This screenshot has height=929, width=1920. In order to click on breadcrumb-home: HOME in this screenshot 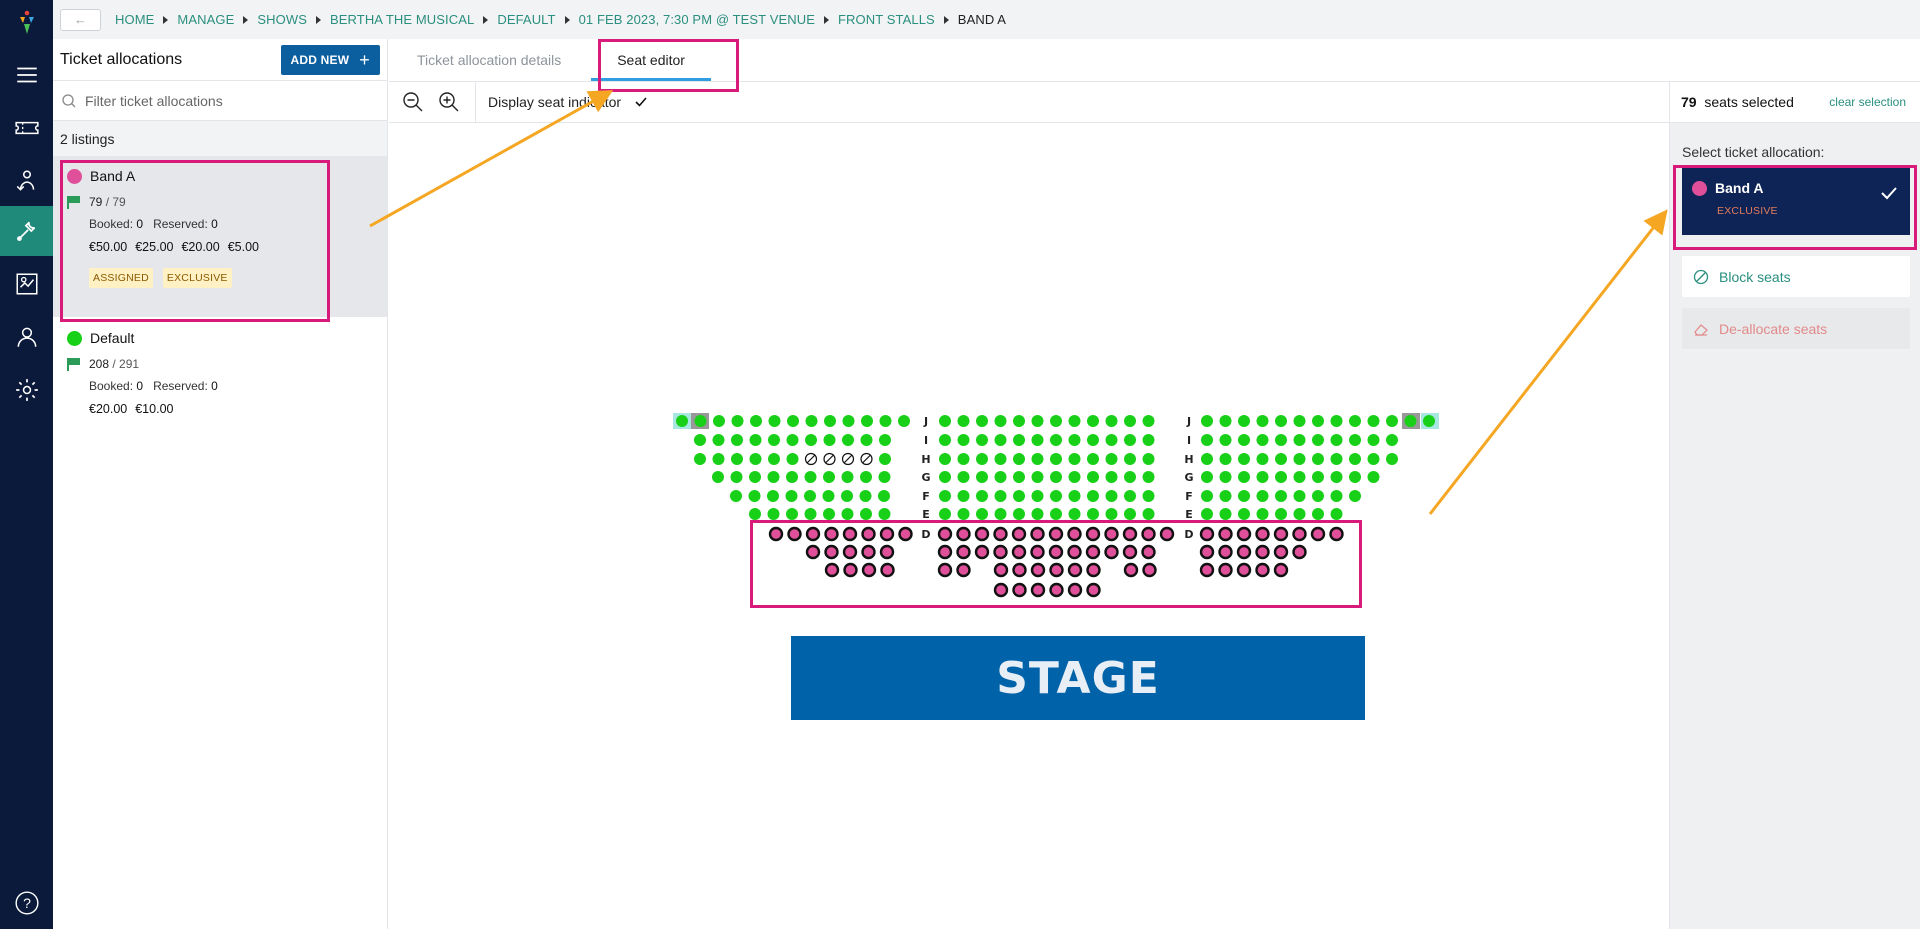, I will do `click(134, 19)`.